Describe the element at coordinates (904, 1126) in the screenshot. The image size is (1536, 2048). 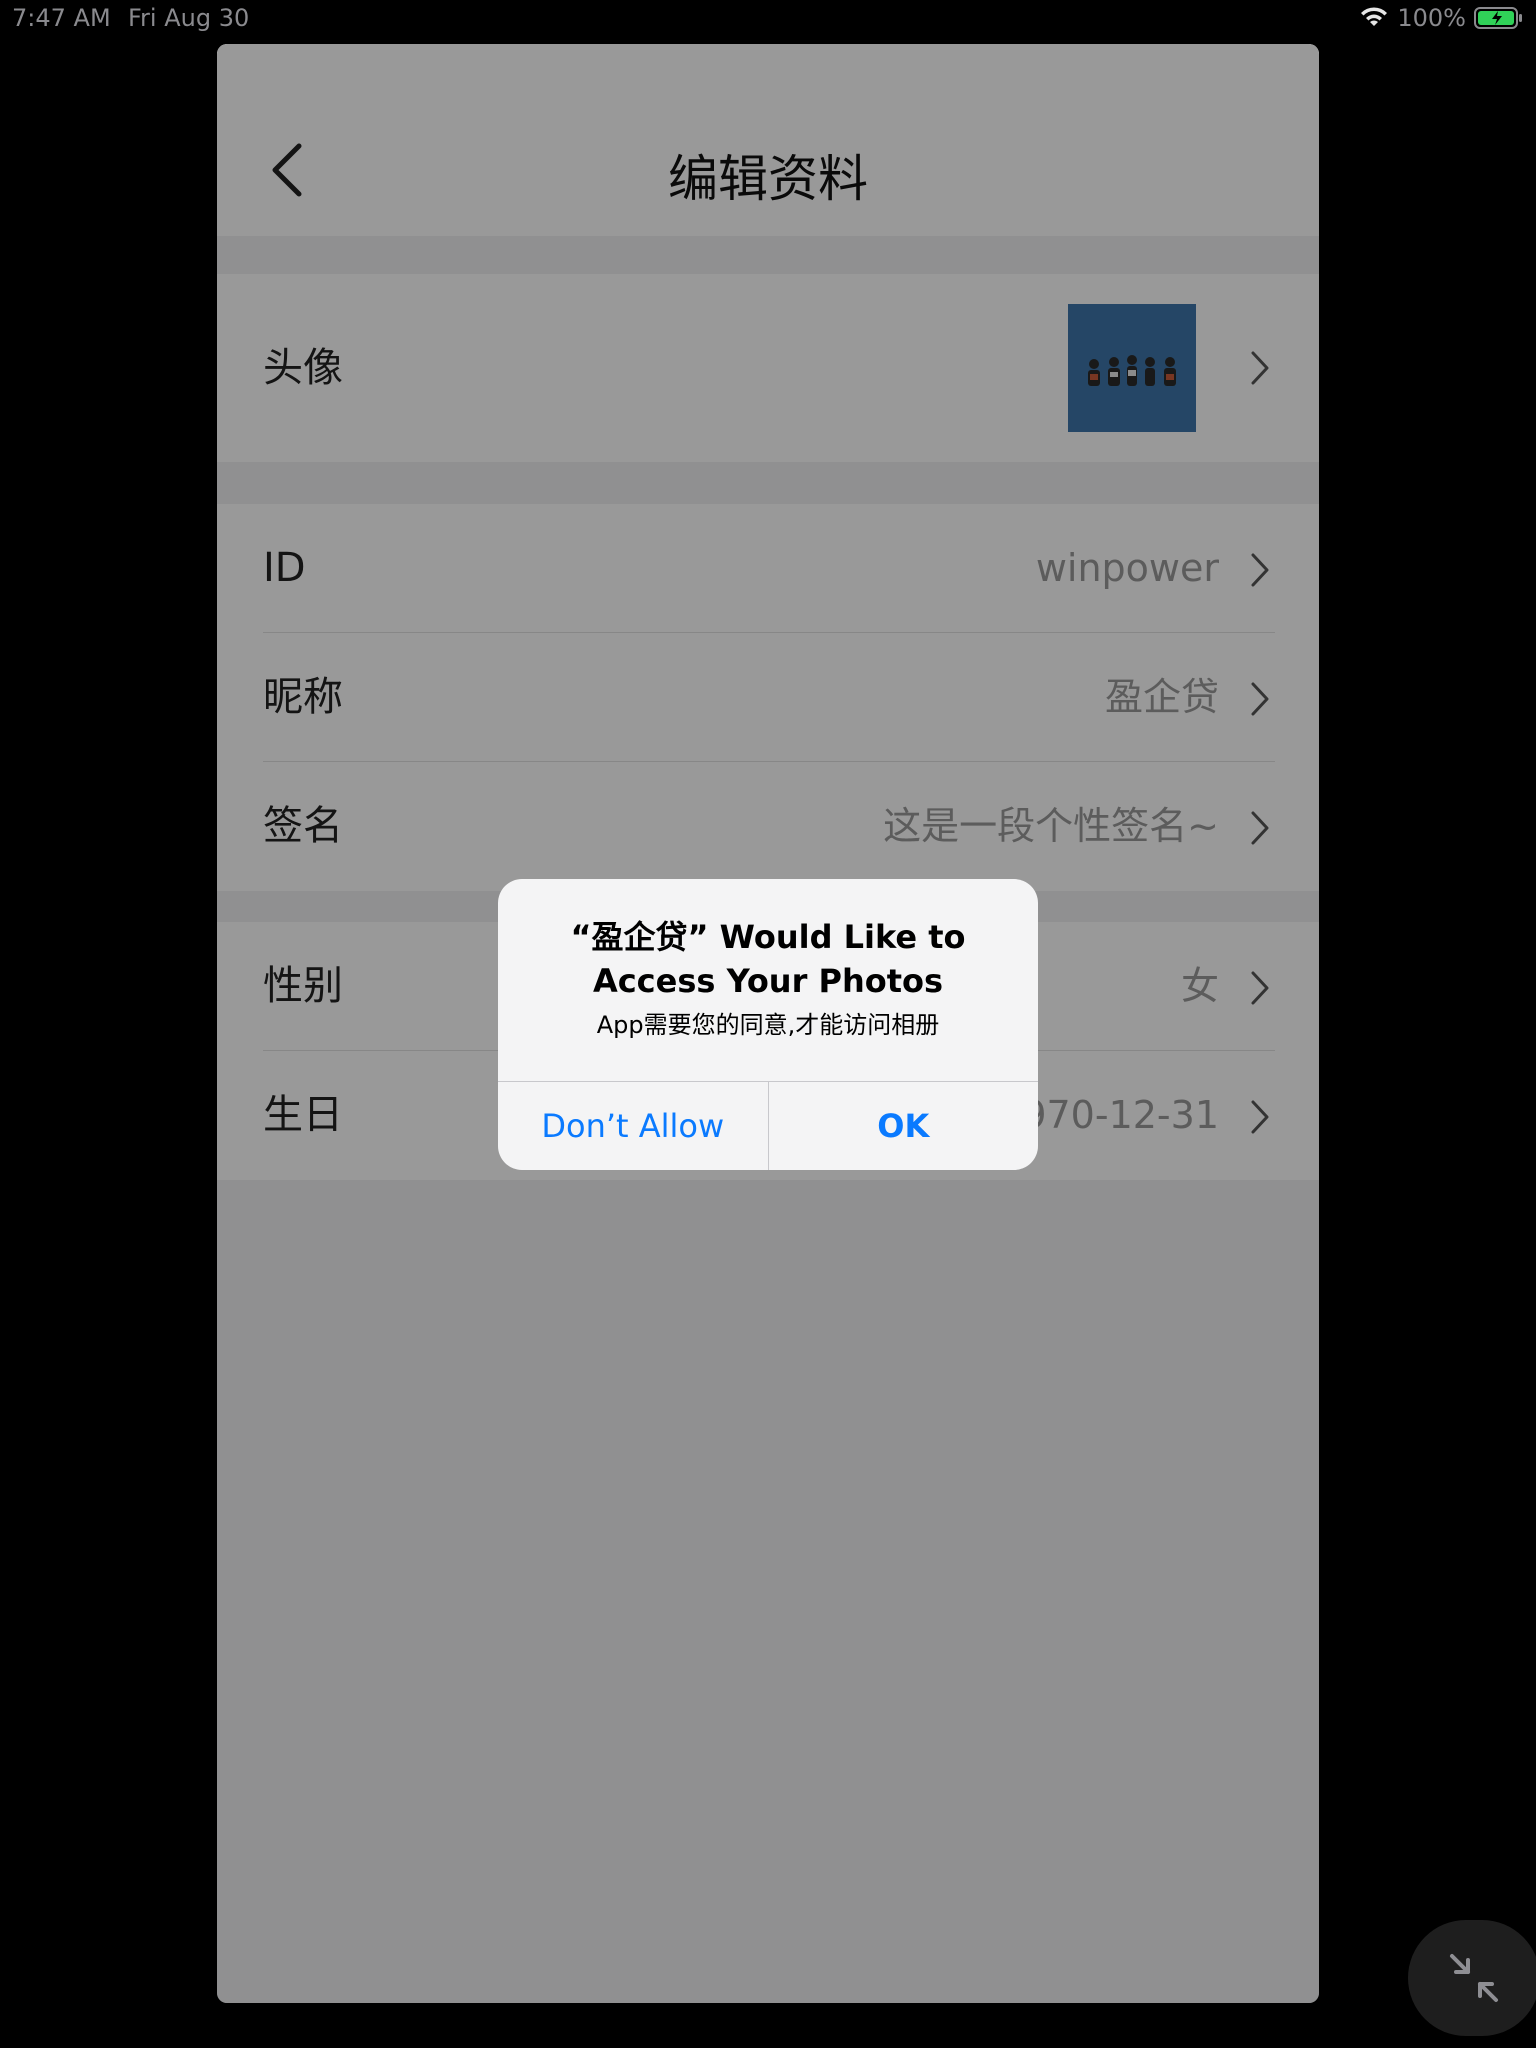
I see `ok-button: OK` at that location.